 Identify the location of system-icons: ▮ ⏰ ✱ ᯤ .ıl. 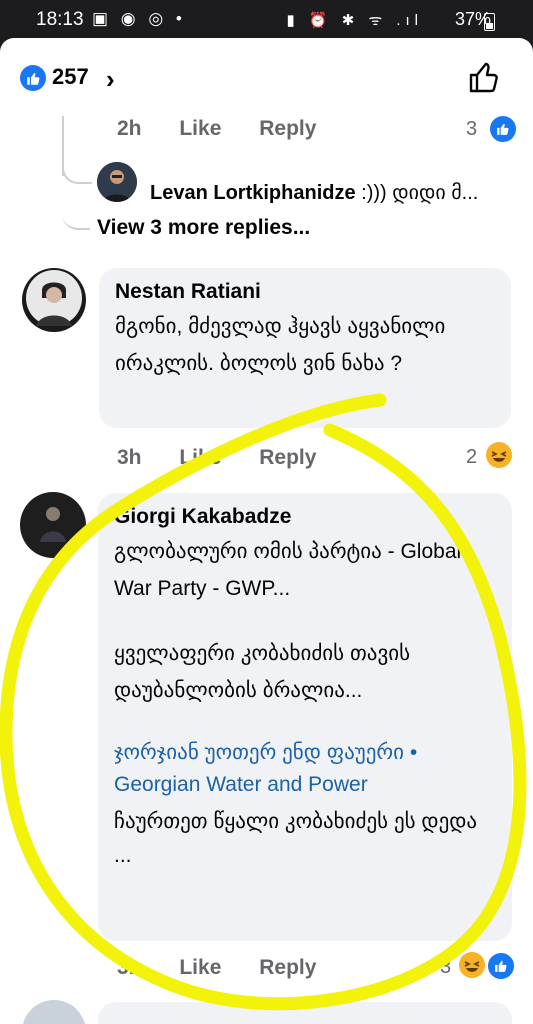
(354, 20).